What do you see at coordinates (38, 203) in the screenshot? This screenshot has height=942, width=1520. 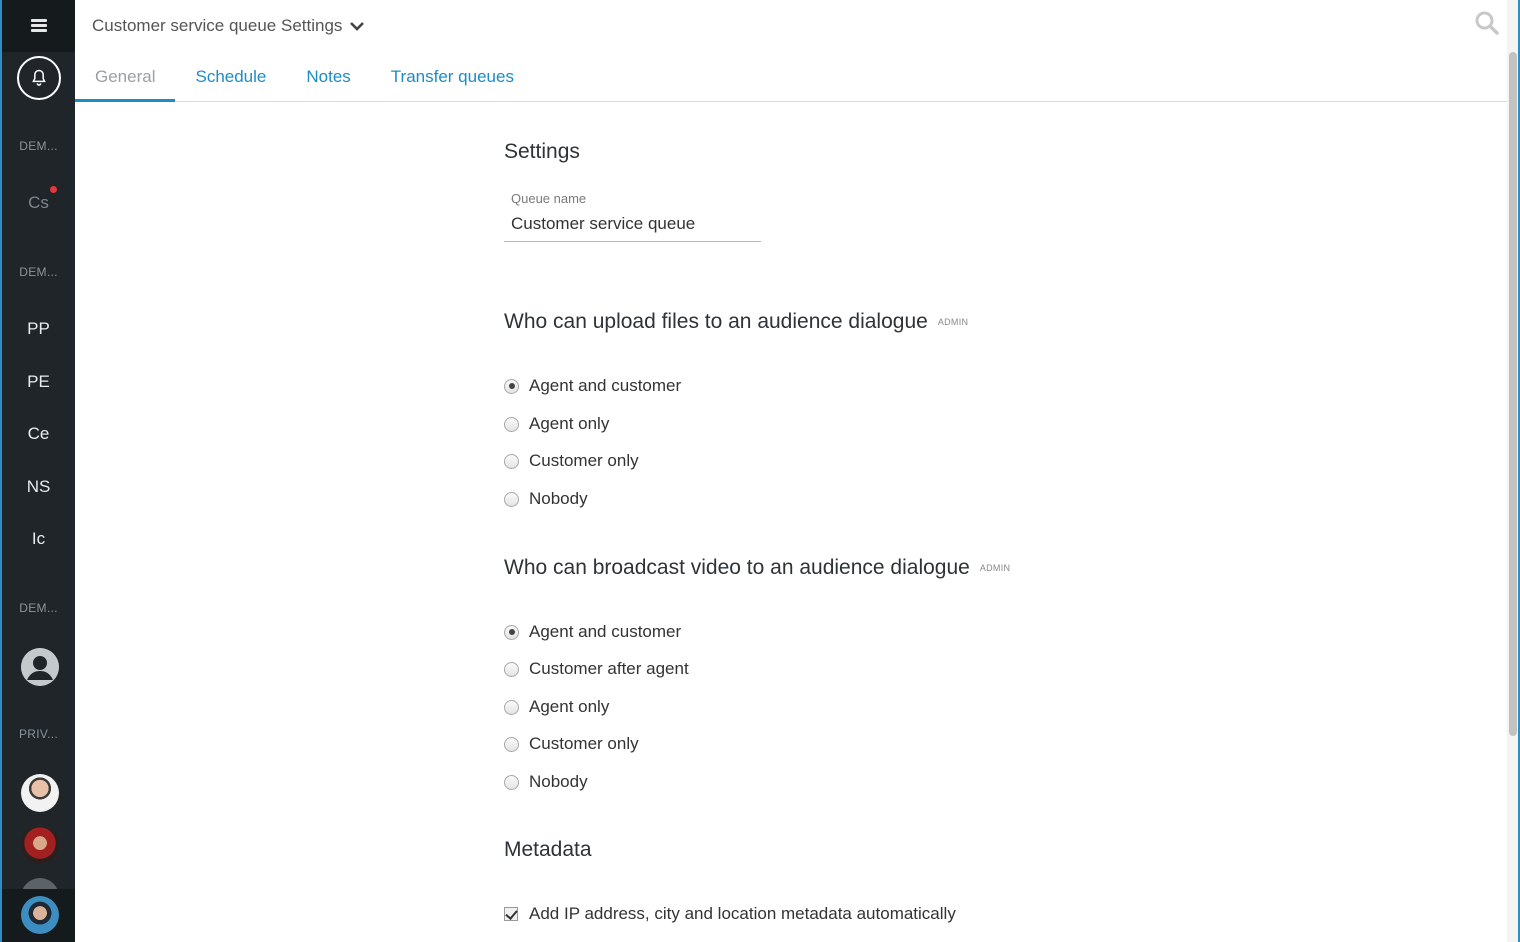 I see `sidebar-item-cs: Cs` at bounding box center [38, 203].